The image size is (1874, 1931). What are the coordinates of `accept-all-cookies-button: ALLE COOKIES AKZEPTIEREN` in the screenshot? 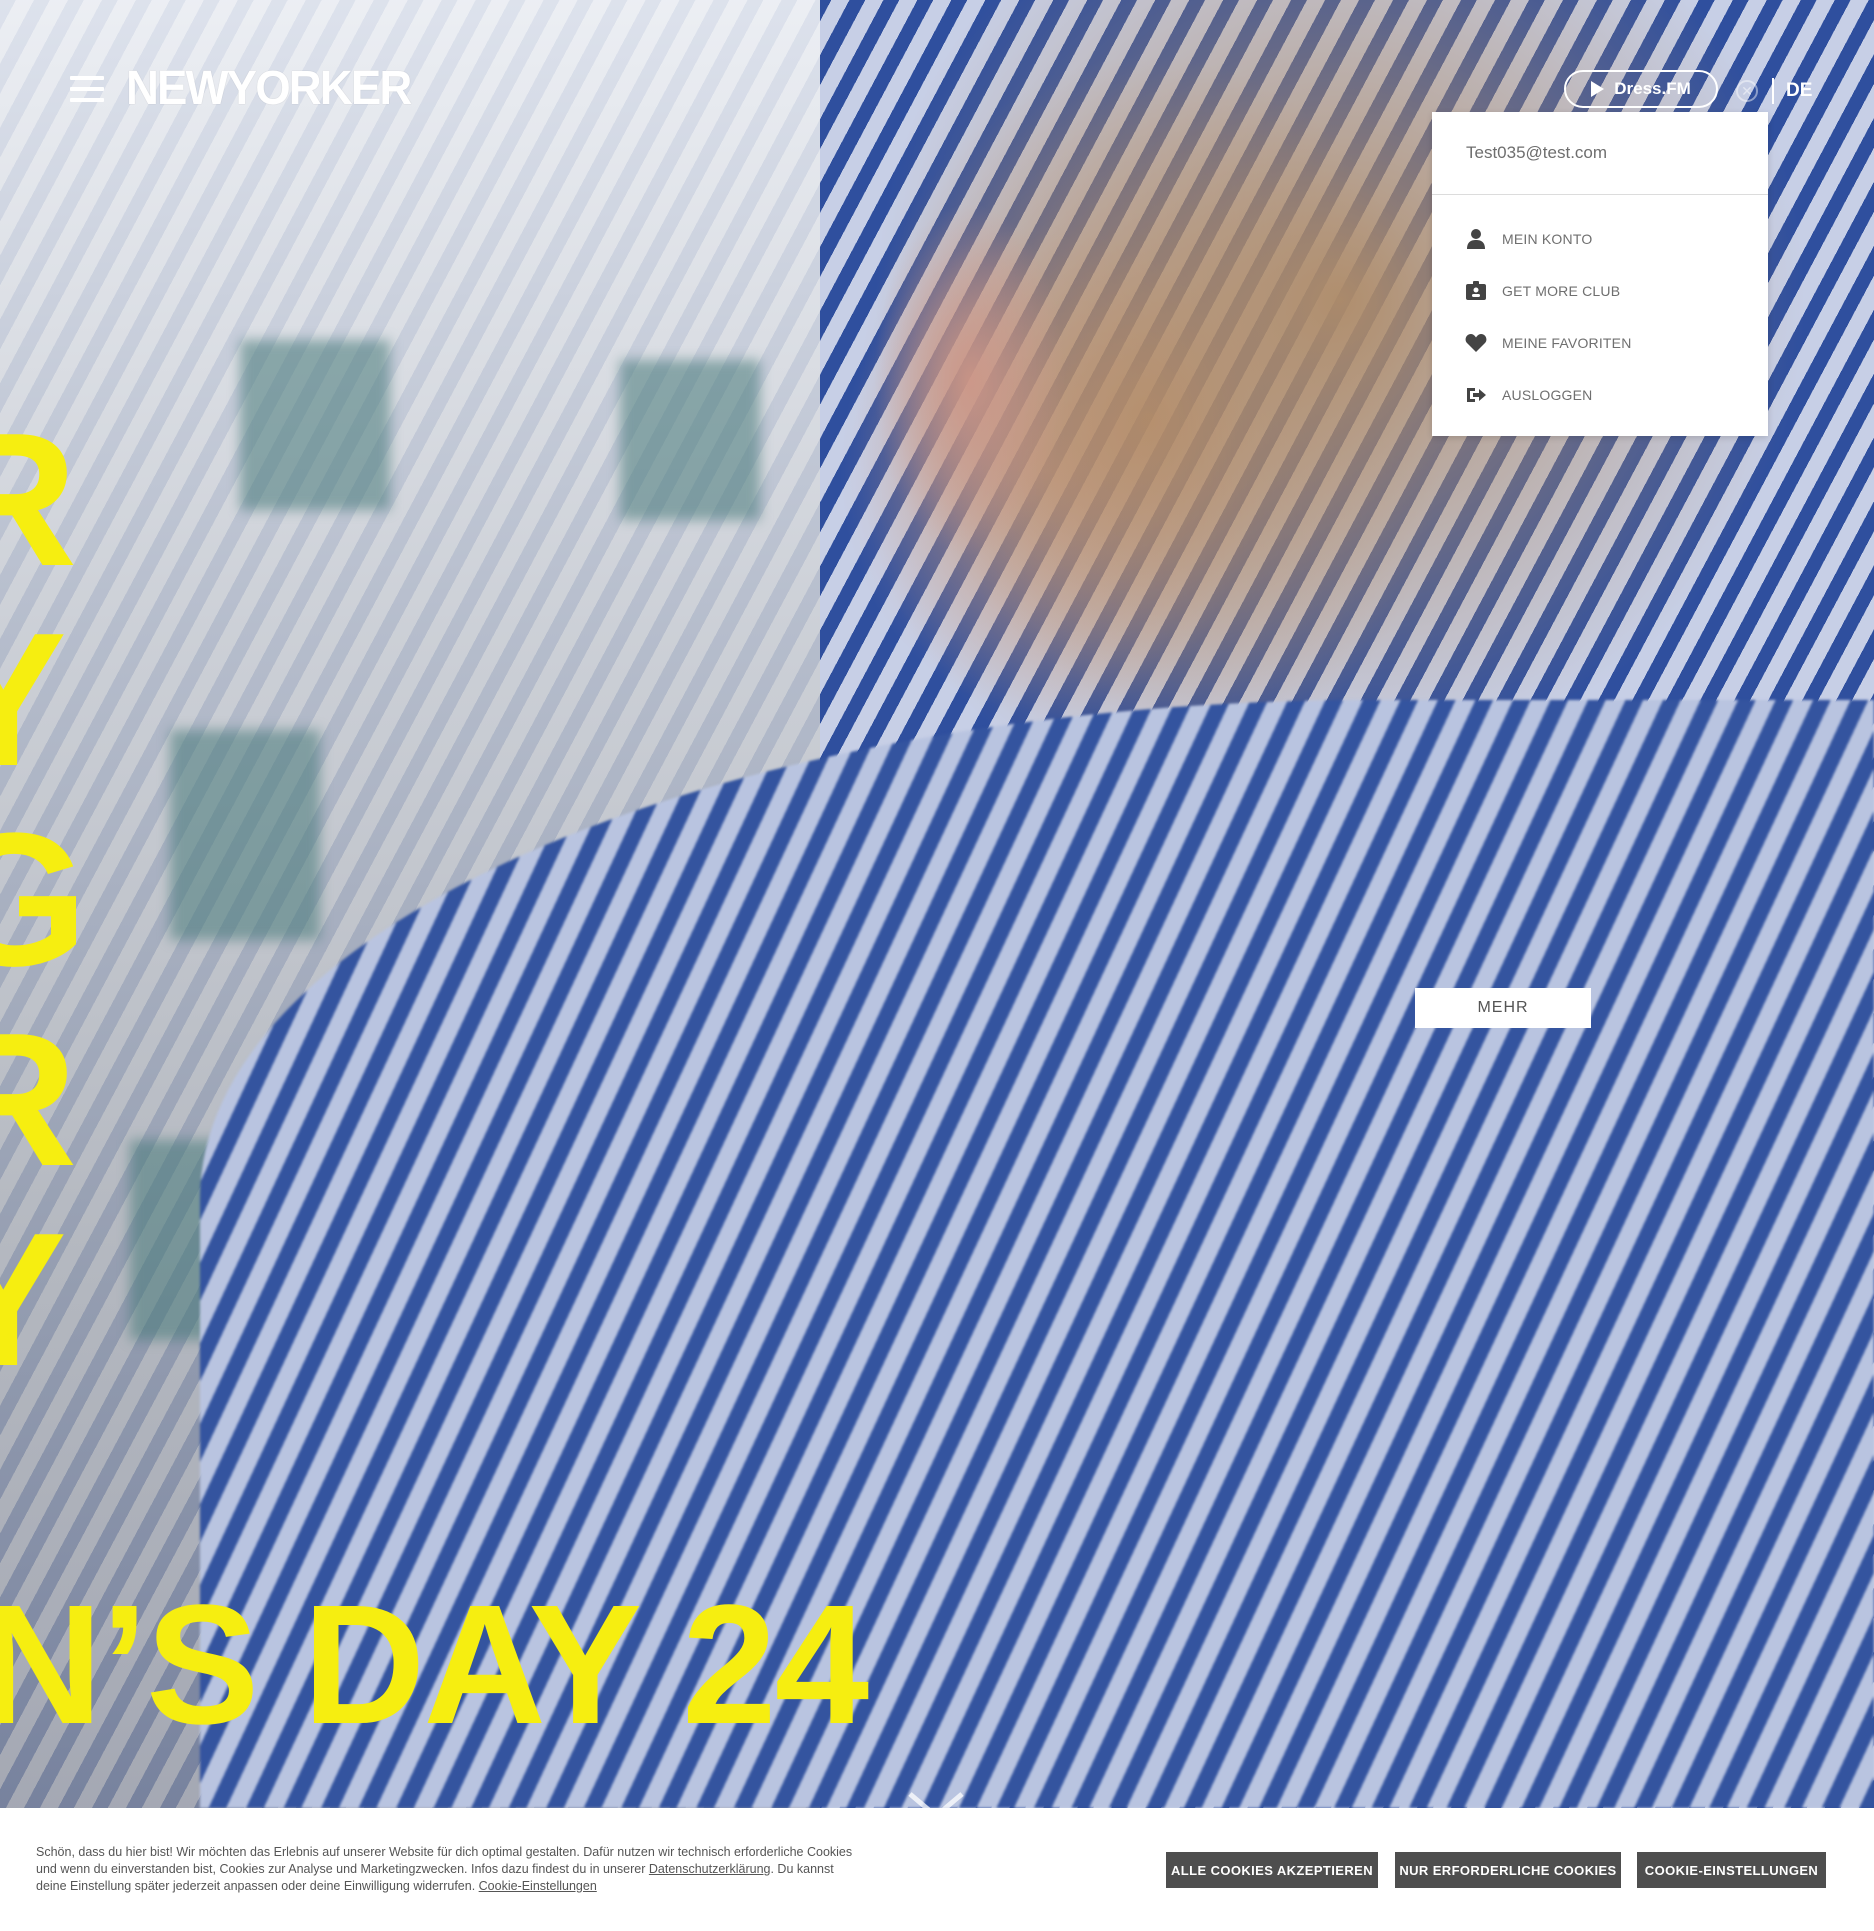 It's located at (1272, 1870).